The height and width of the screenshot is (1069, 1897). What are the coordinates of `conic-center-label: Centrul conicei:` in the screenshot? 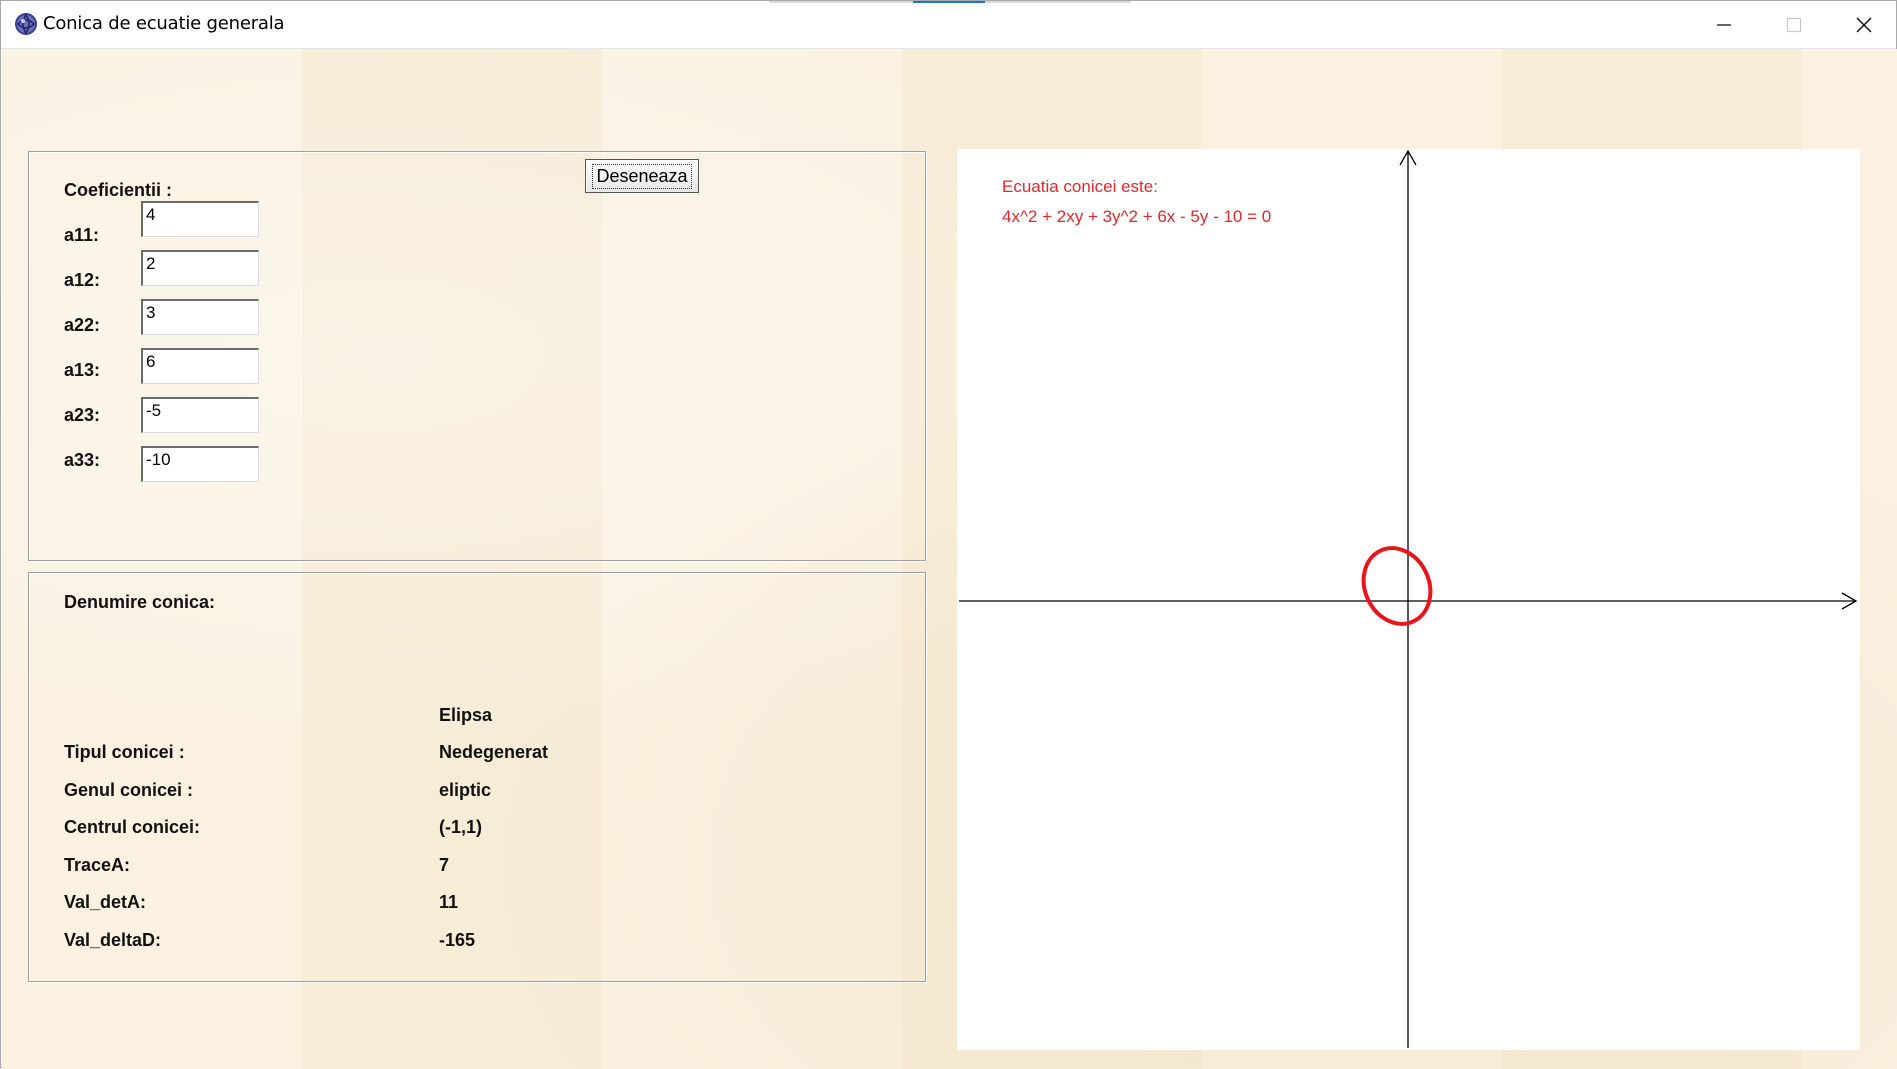 It's located at (132, 827).